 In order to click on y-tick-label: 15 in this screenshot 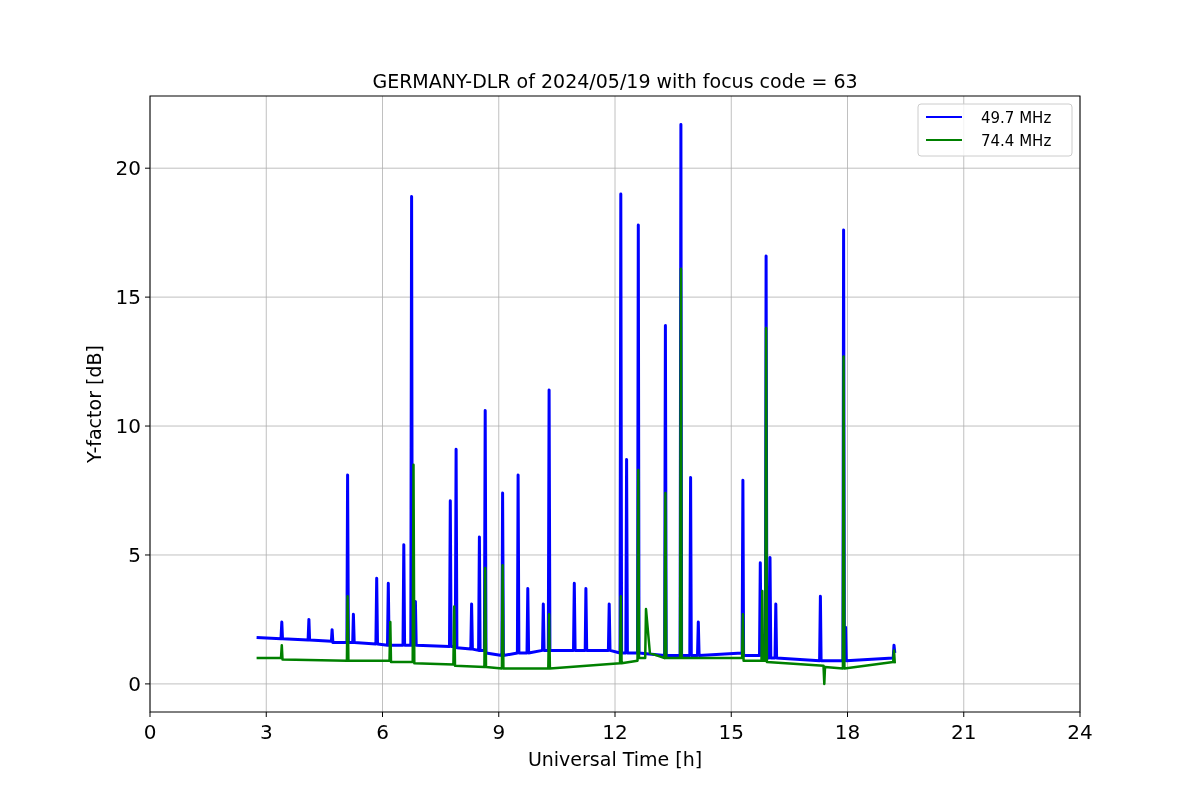, I will do `click(128, 297)`.